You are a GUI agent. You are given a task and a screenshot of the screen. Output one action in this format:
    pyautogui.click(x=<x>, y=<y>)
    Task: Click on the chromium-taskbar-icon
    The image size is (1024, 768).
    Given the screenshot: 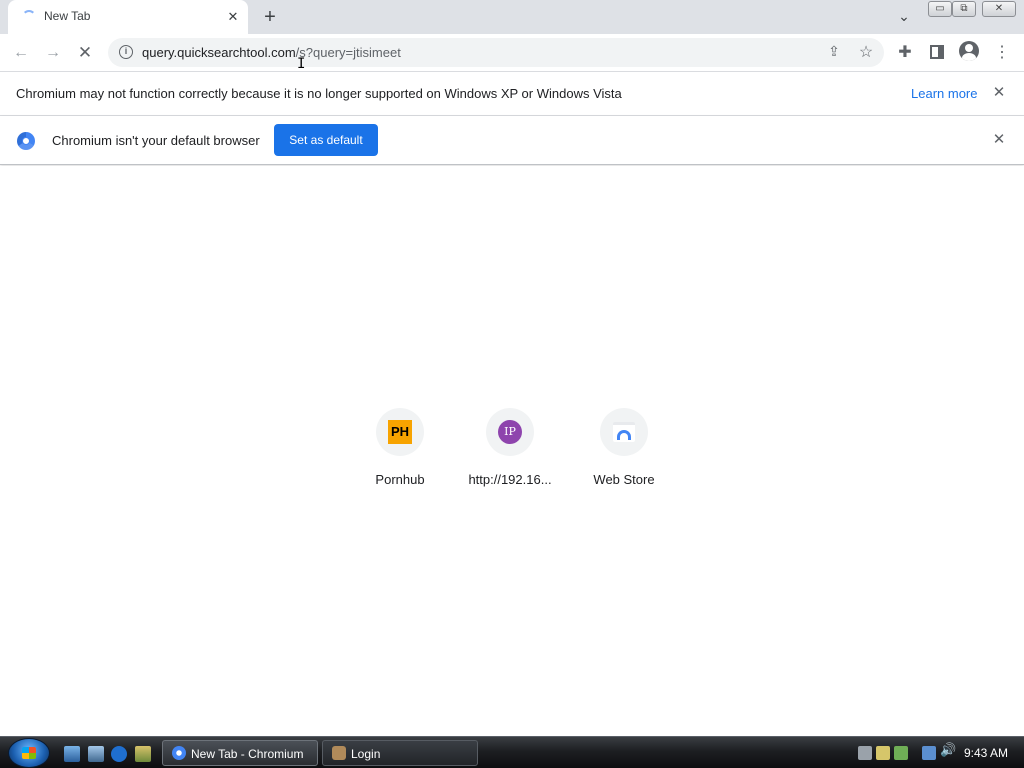 What is the action you would take?
    pyautogui.click(x=179, y=753)
    